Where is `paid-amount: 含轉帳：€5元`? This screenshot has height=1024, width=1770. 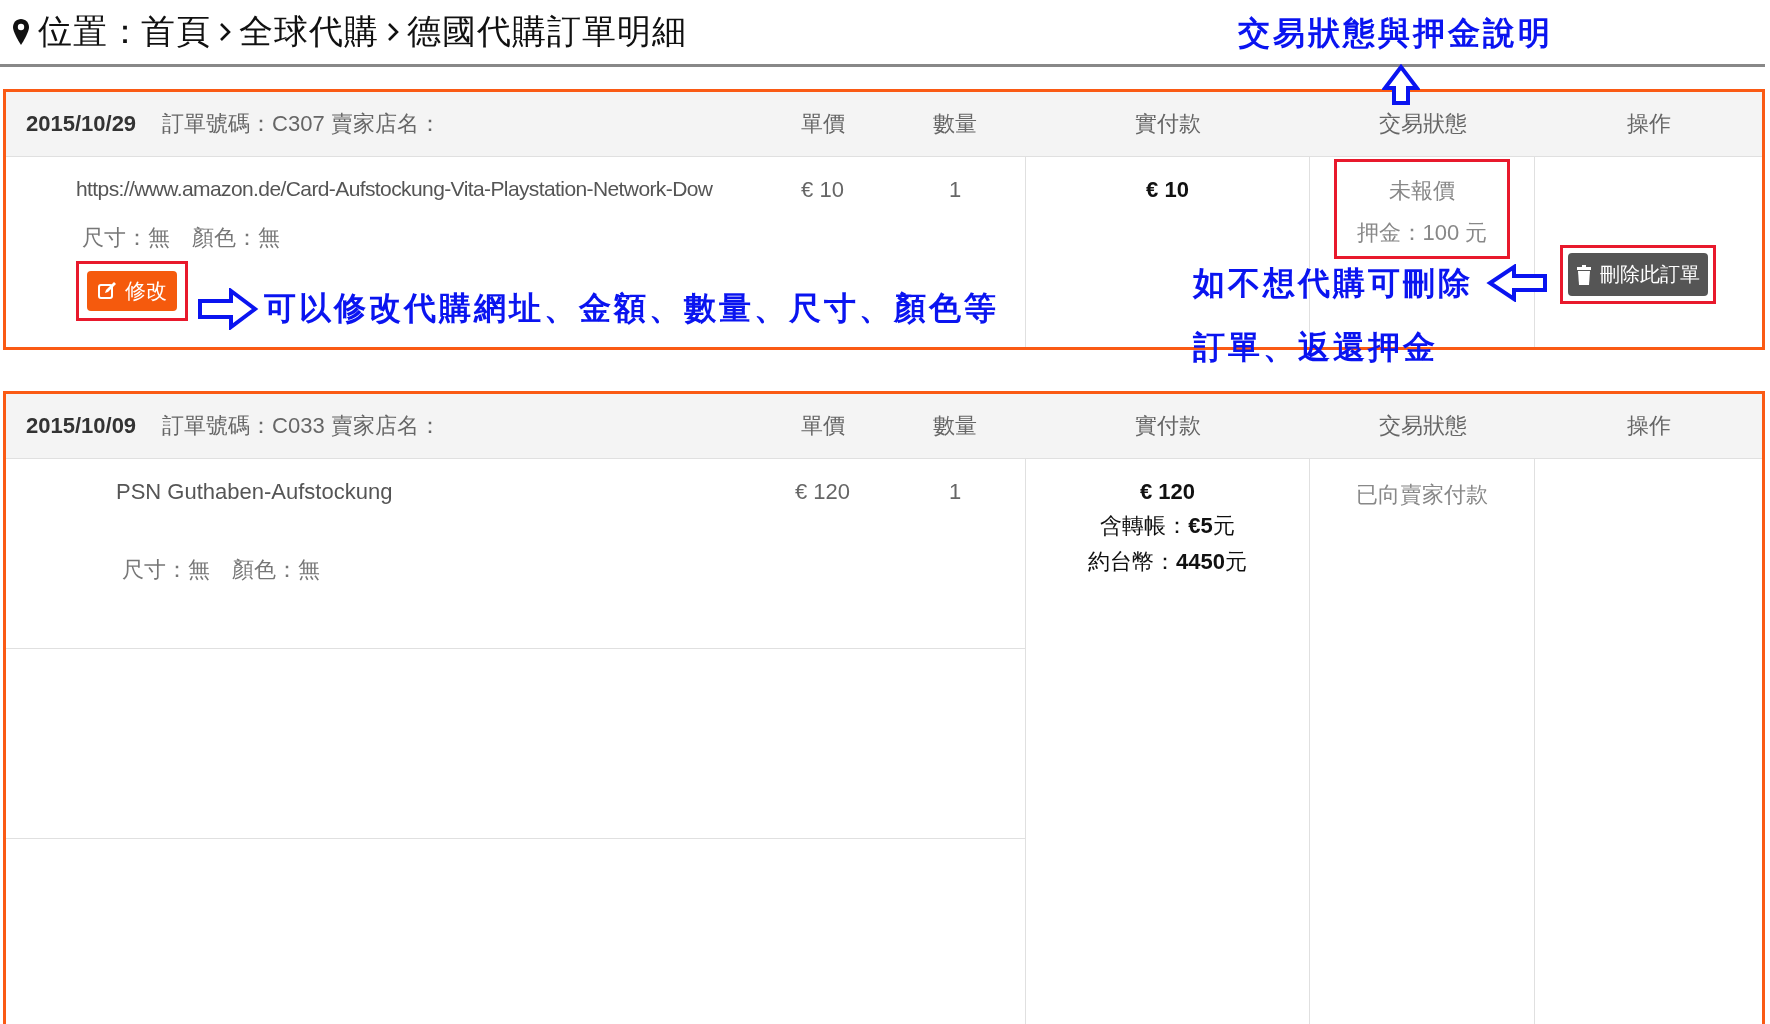 paid-amount: 含轉帳：€5元 is located at coordinates (1167, 526).